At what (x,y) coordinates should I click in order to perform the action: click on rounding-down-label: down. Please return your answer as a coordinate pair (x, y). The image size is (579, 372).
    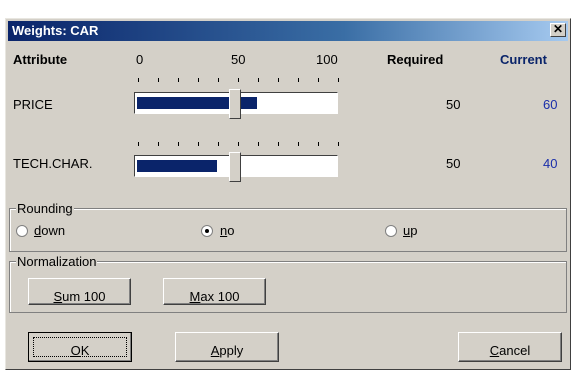
    Looking at the image, I should click on (49, 230).